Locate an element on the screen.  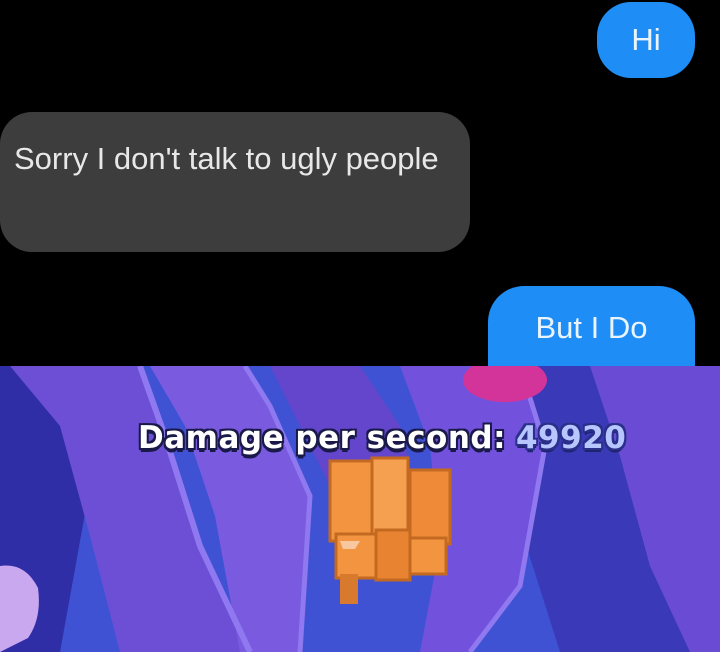
message-text: Hi is located at coordinates (646, 40).